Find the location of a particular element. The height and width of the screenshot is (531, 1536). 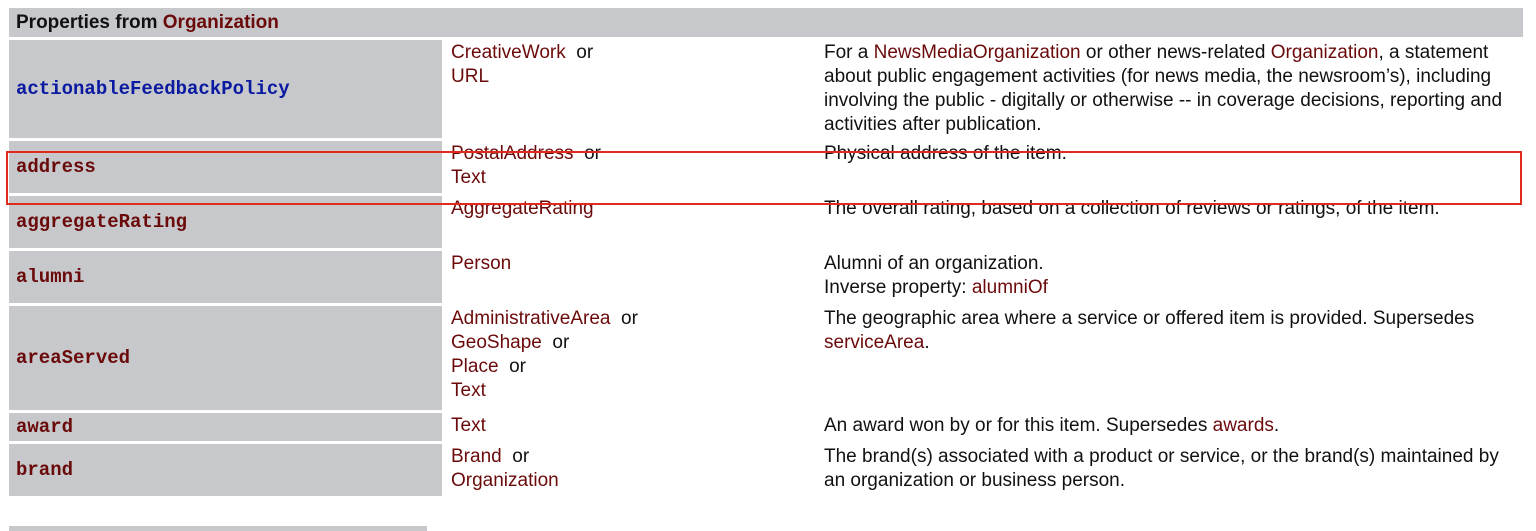

description-text: For a is located at coordinates (849, 52).